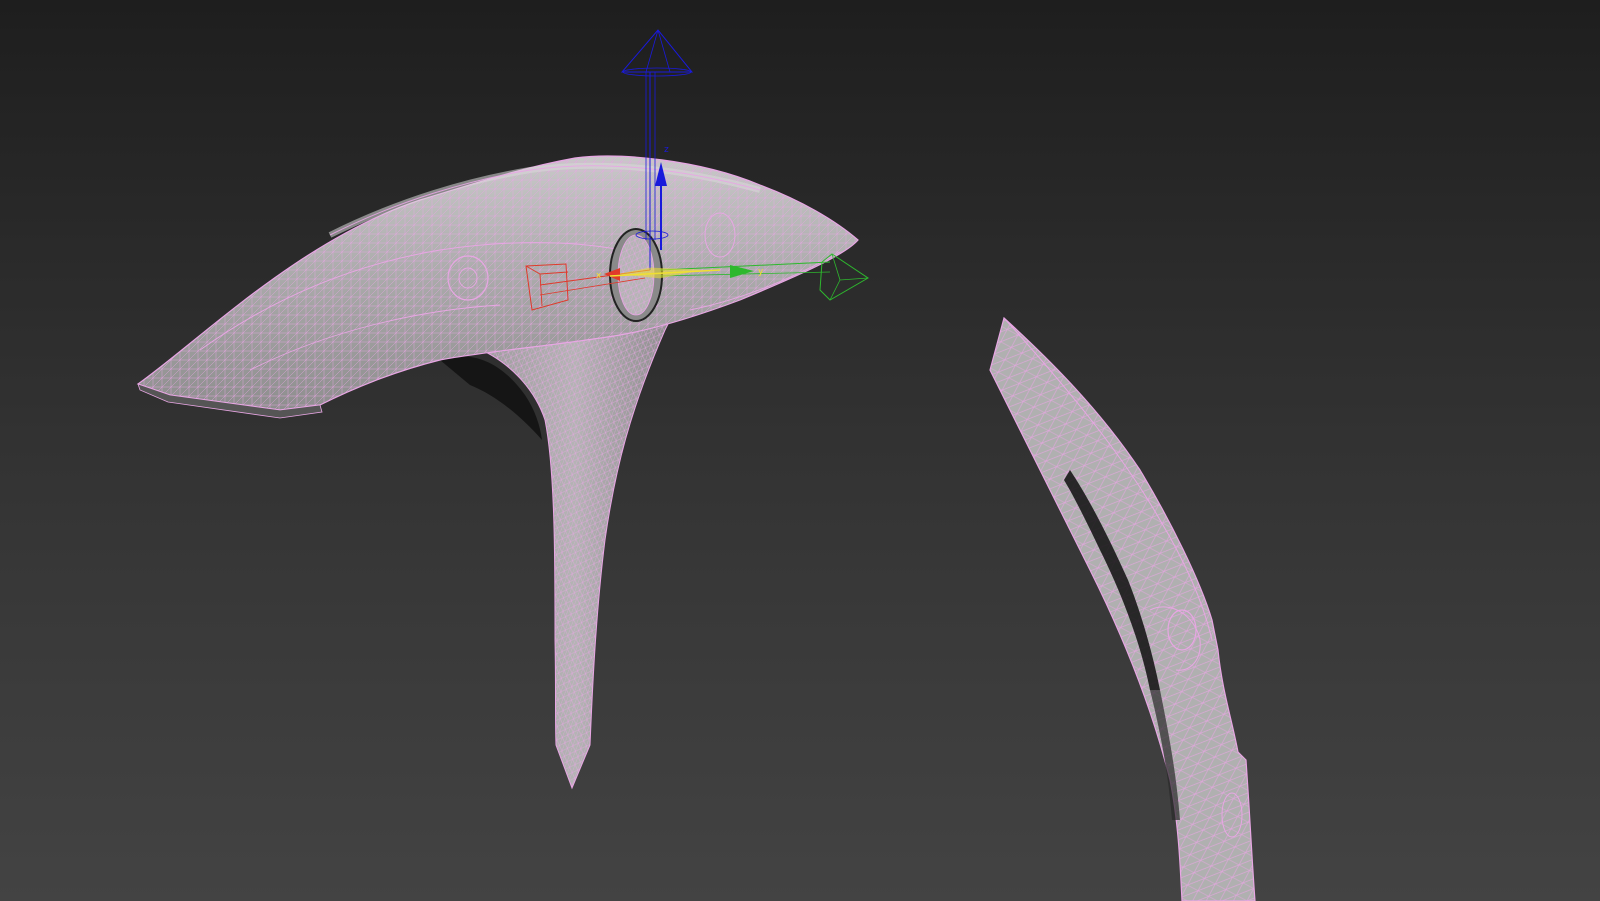 This screenshot has height=901, width=1600. What do you see at coordinates (761, 272) in the screenshot?
I see `gizmo-y-label: y` at bounding box center [761, 272].